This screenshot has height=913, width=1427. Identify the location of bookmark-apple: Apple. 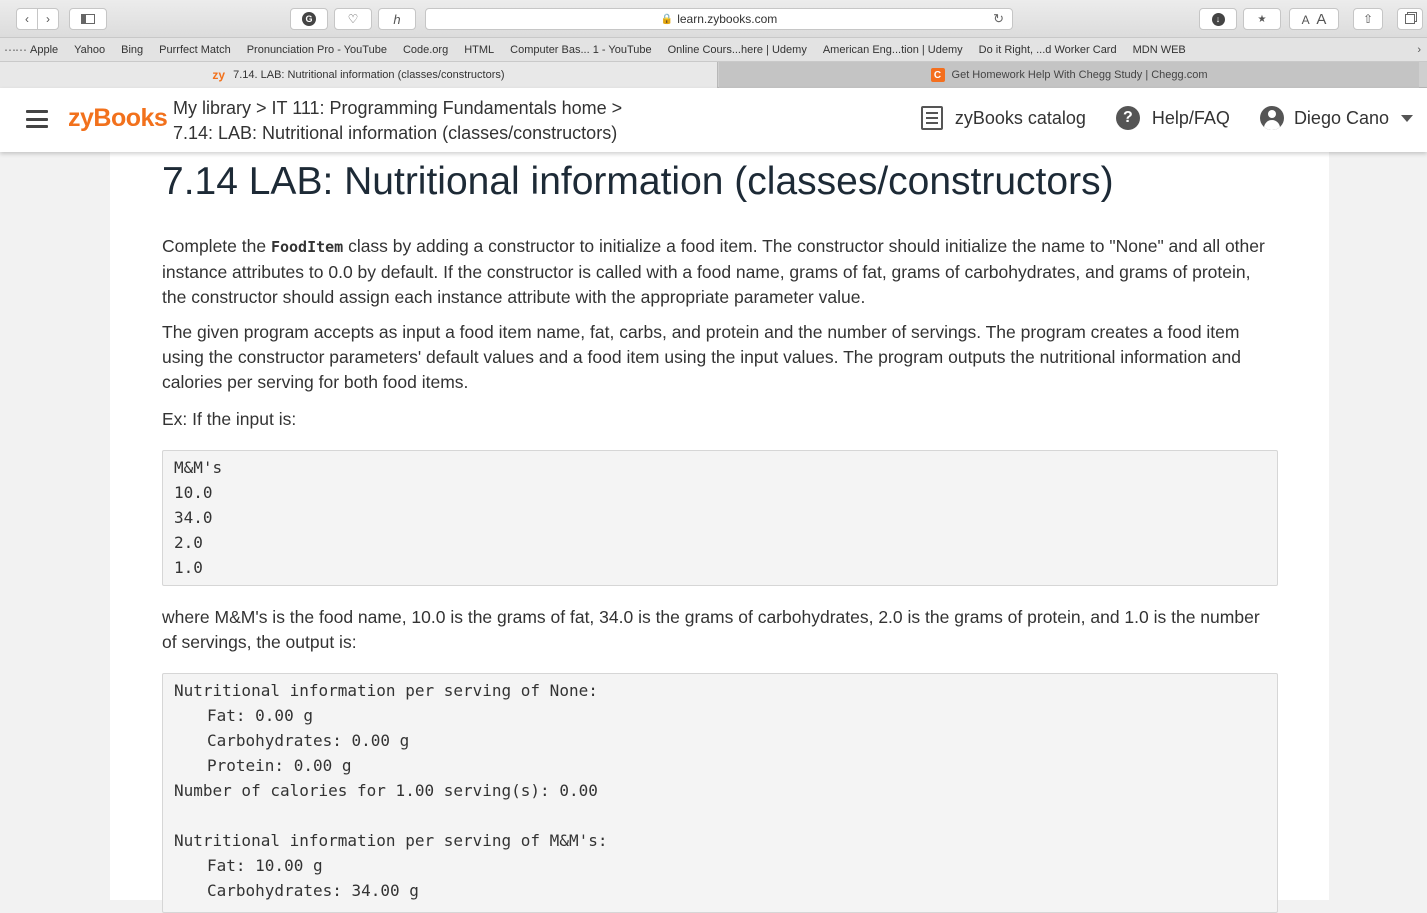
(44, 50).